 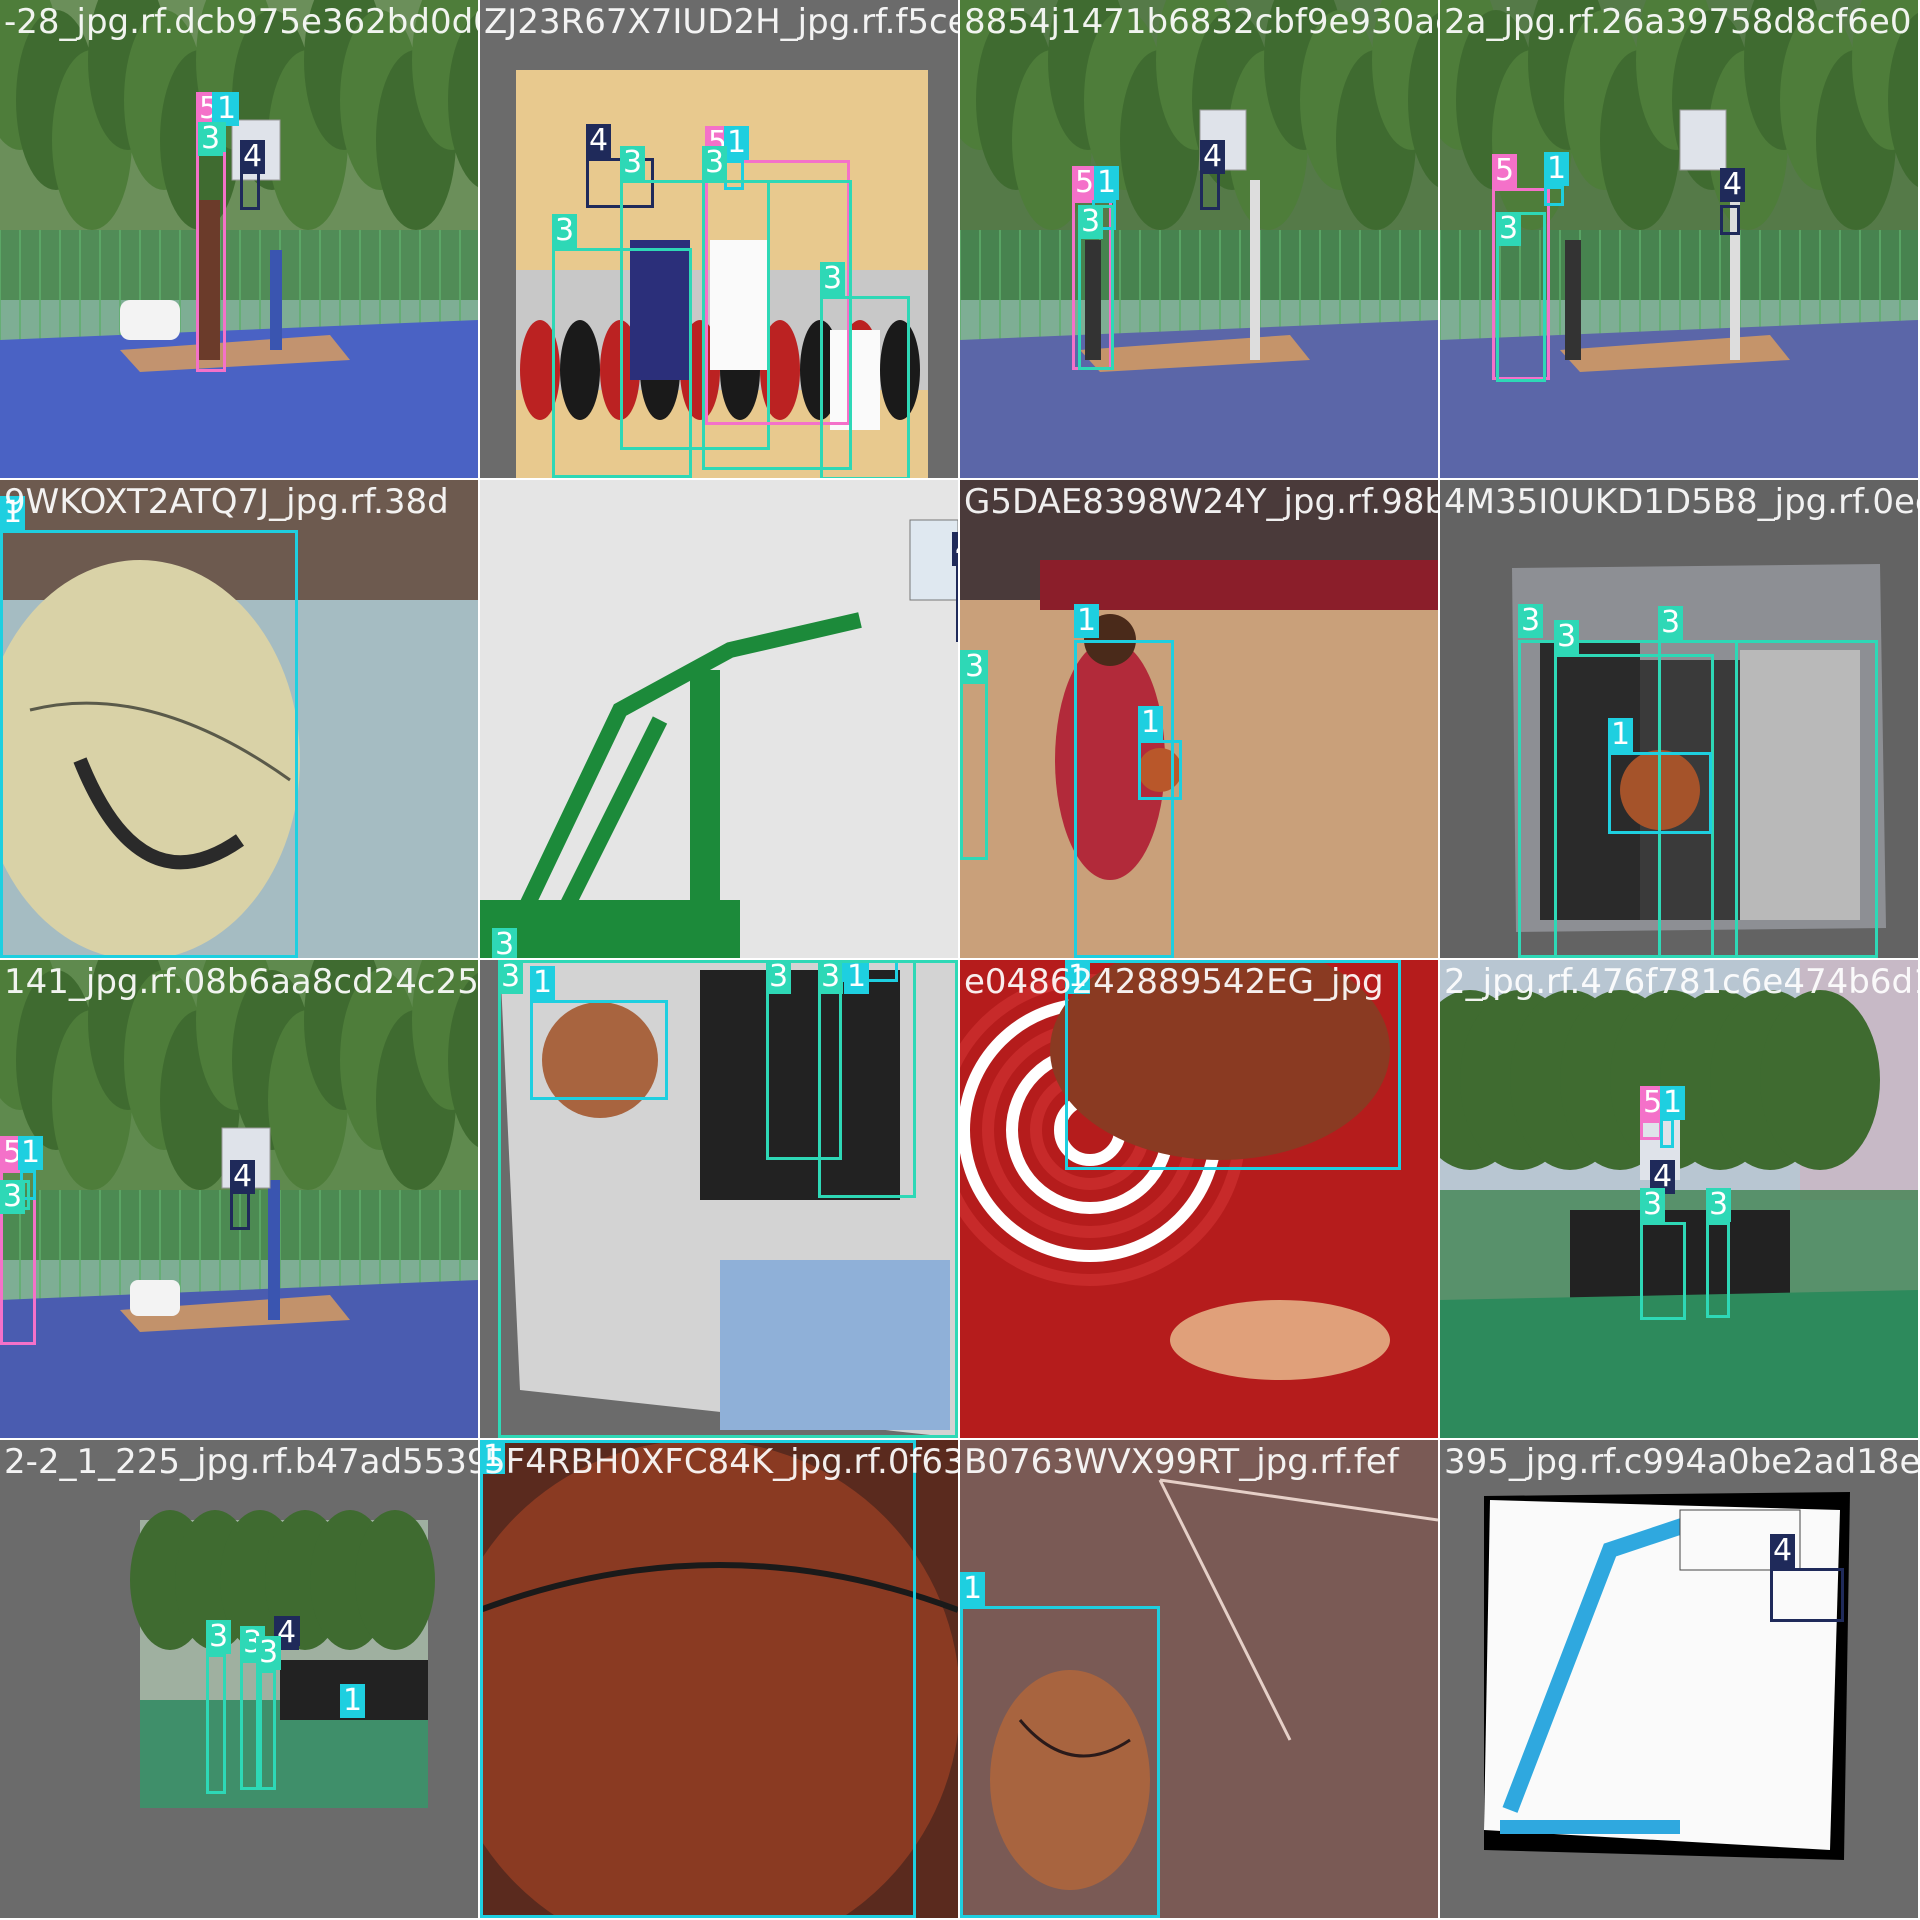 What do you see at coordinates (239, 1199) in the screenshot?
I see `mosaic-tile: 5 1 3 4 141_jpg.rf.08b6aa8cd24c25` at bounding box center [239, 1199].